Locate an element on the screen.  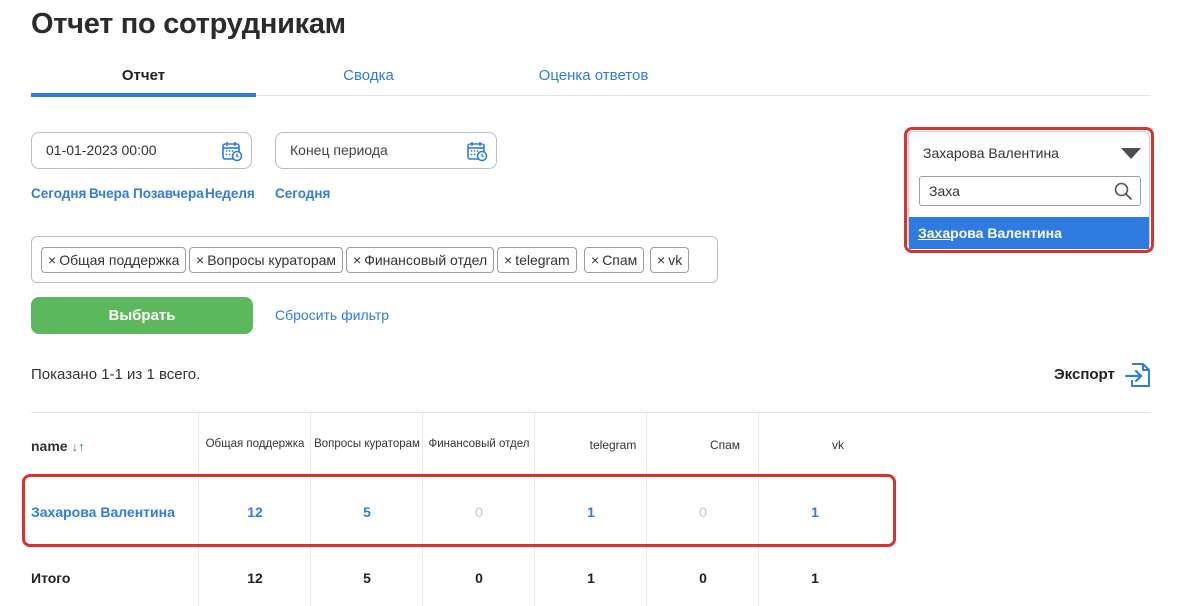
tab-bar: Отчет Сводка Оценка ответов is located at coordinates (591, 79).